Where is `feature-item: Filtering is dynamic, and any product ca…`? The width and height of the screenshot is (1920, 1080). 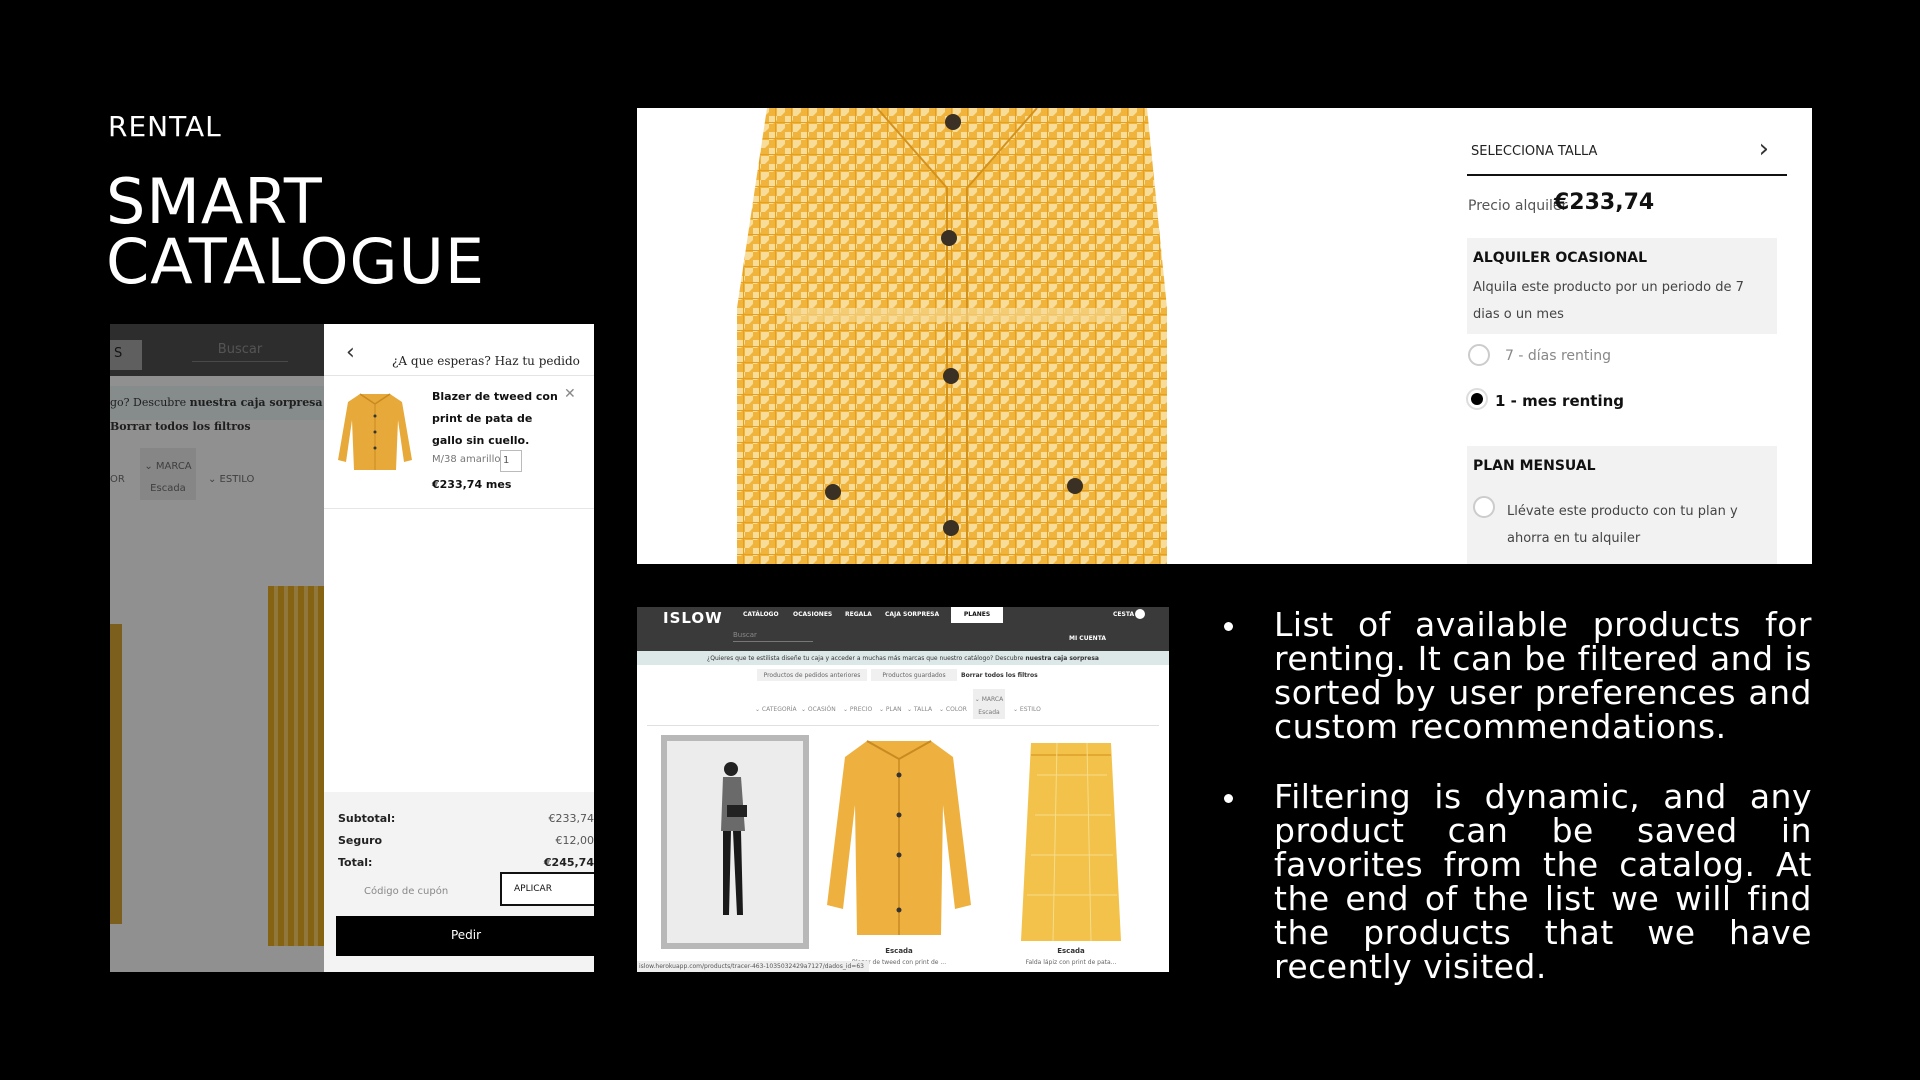
feature-item: Filtering is dynamic, and any product ca… is located at coordinates (1518, 882).